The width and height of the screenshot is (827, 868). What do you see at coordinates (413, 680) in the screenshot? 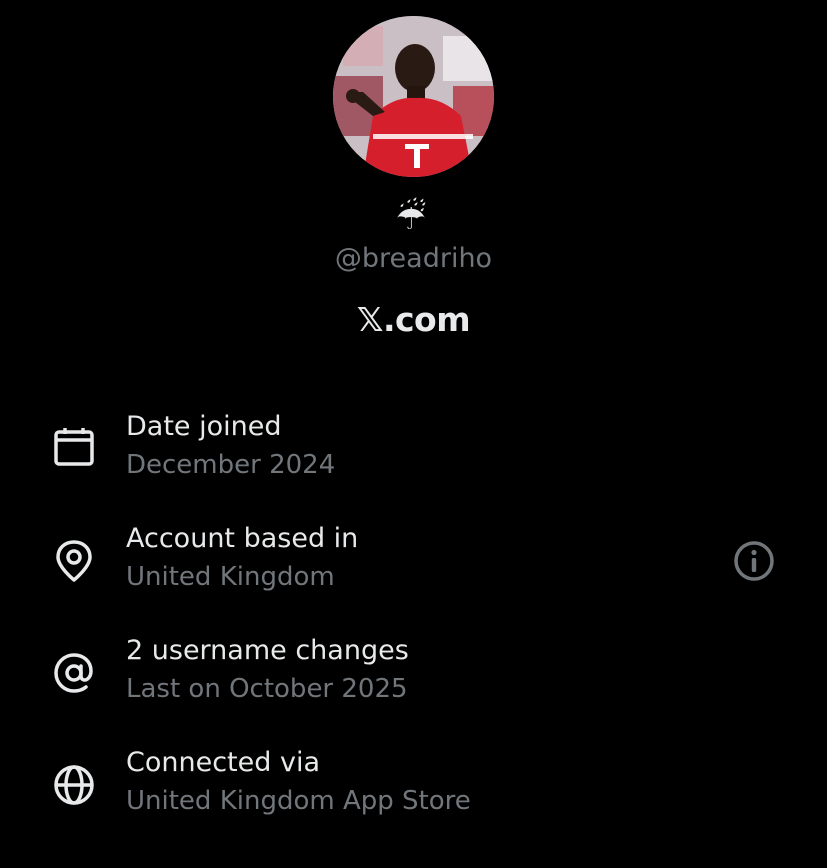
I see `detail-username-changes: 2 username changes Last on October 2025` at bounding box center [413, 680].